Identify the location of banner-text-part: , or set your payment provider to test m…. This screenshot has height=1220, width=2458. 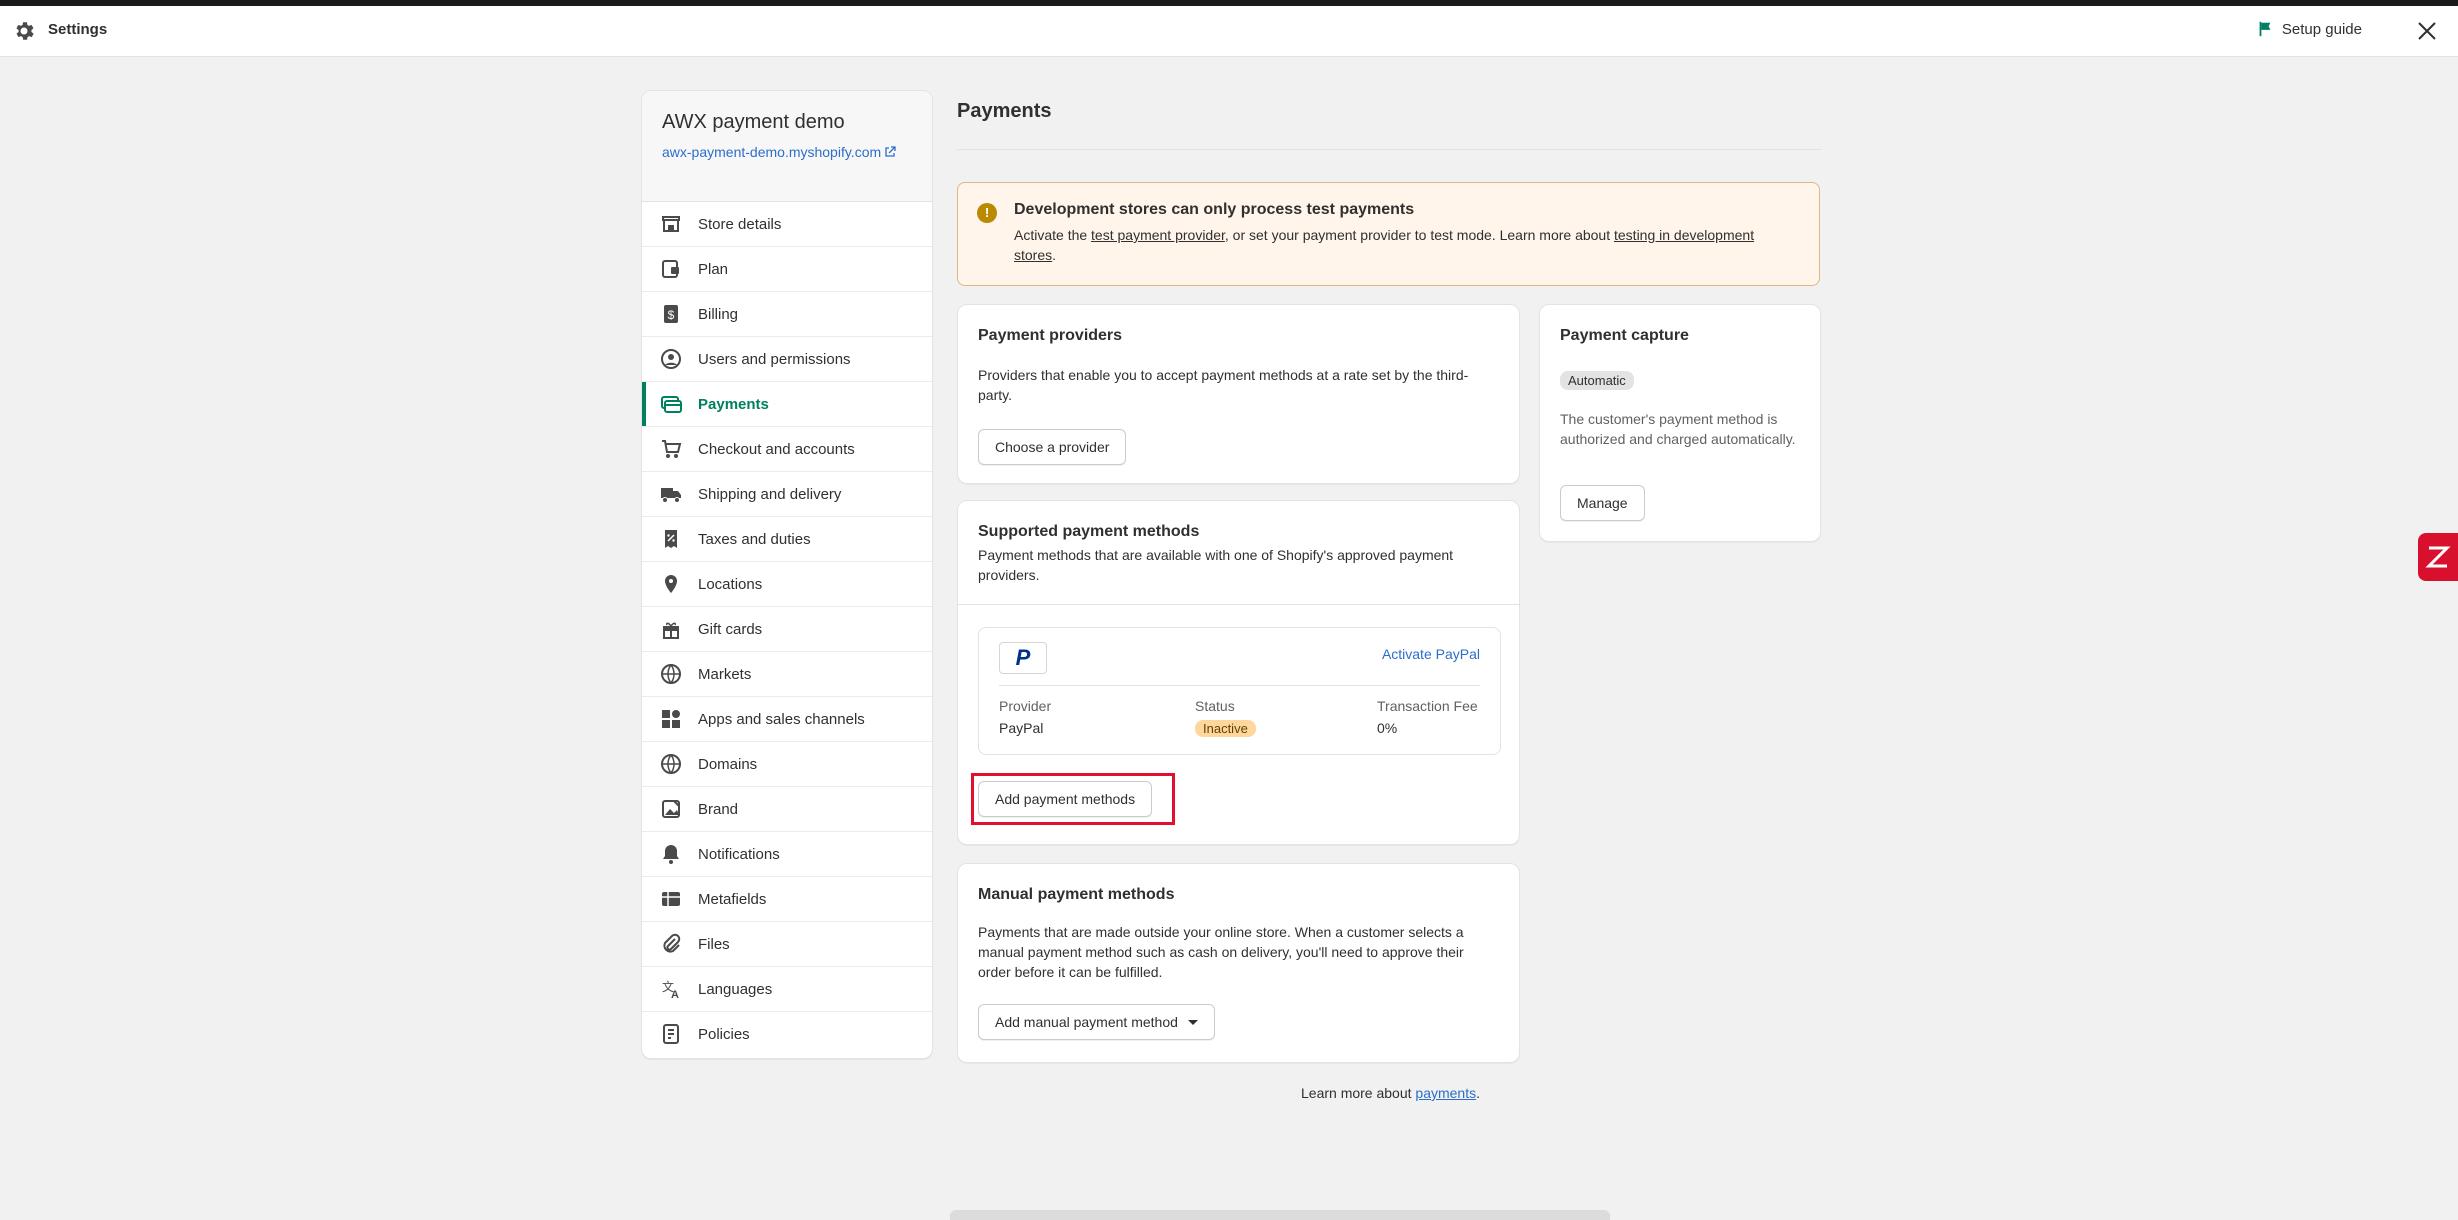
(1419, 235).